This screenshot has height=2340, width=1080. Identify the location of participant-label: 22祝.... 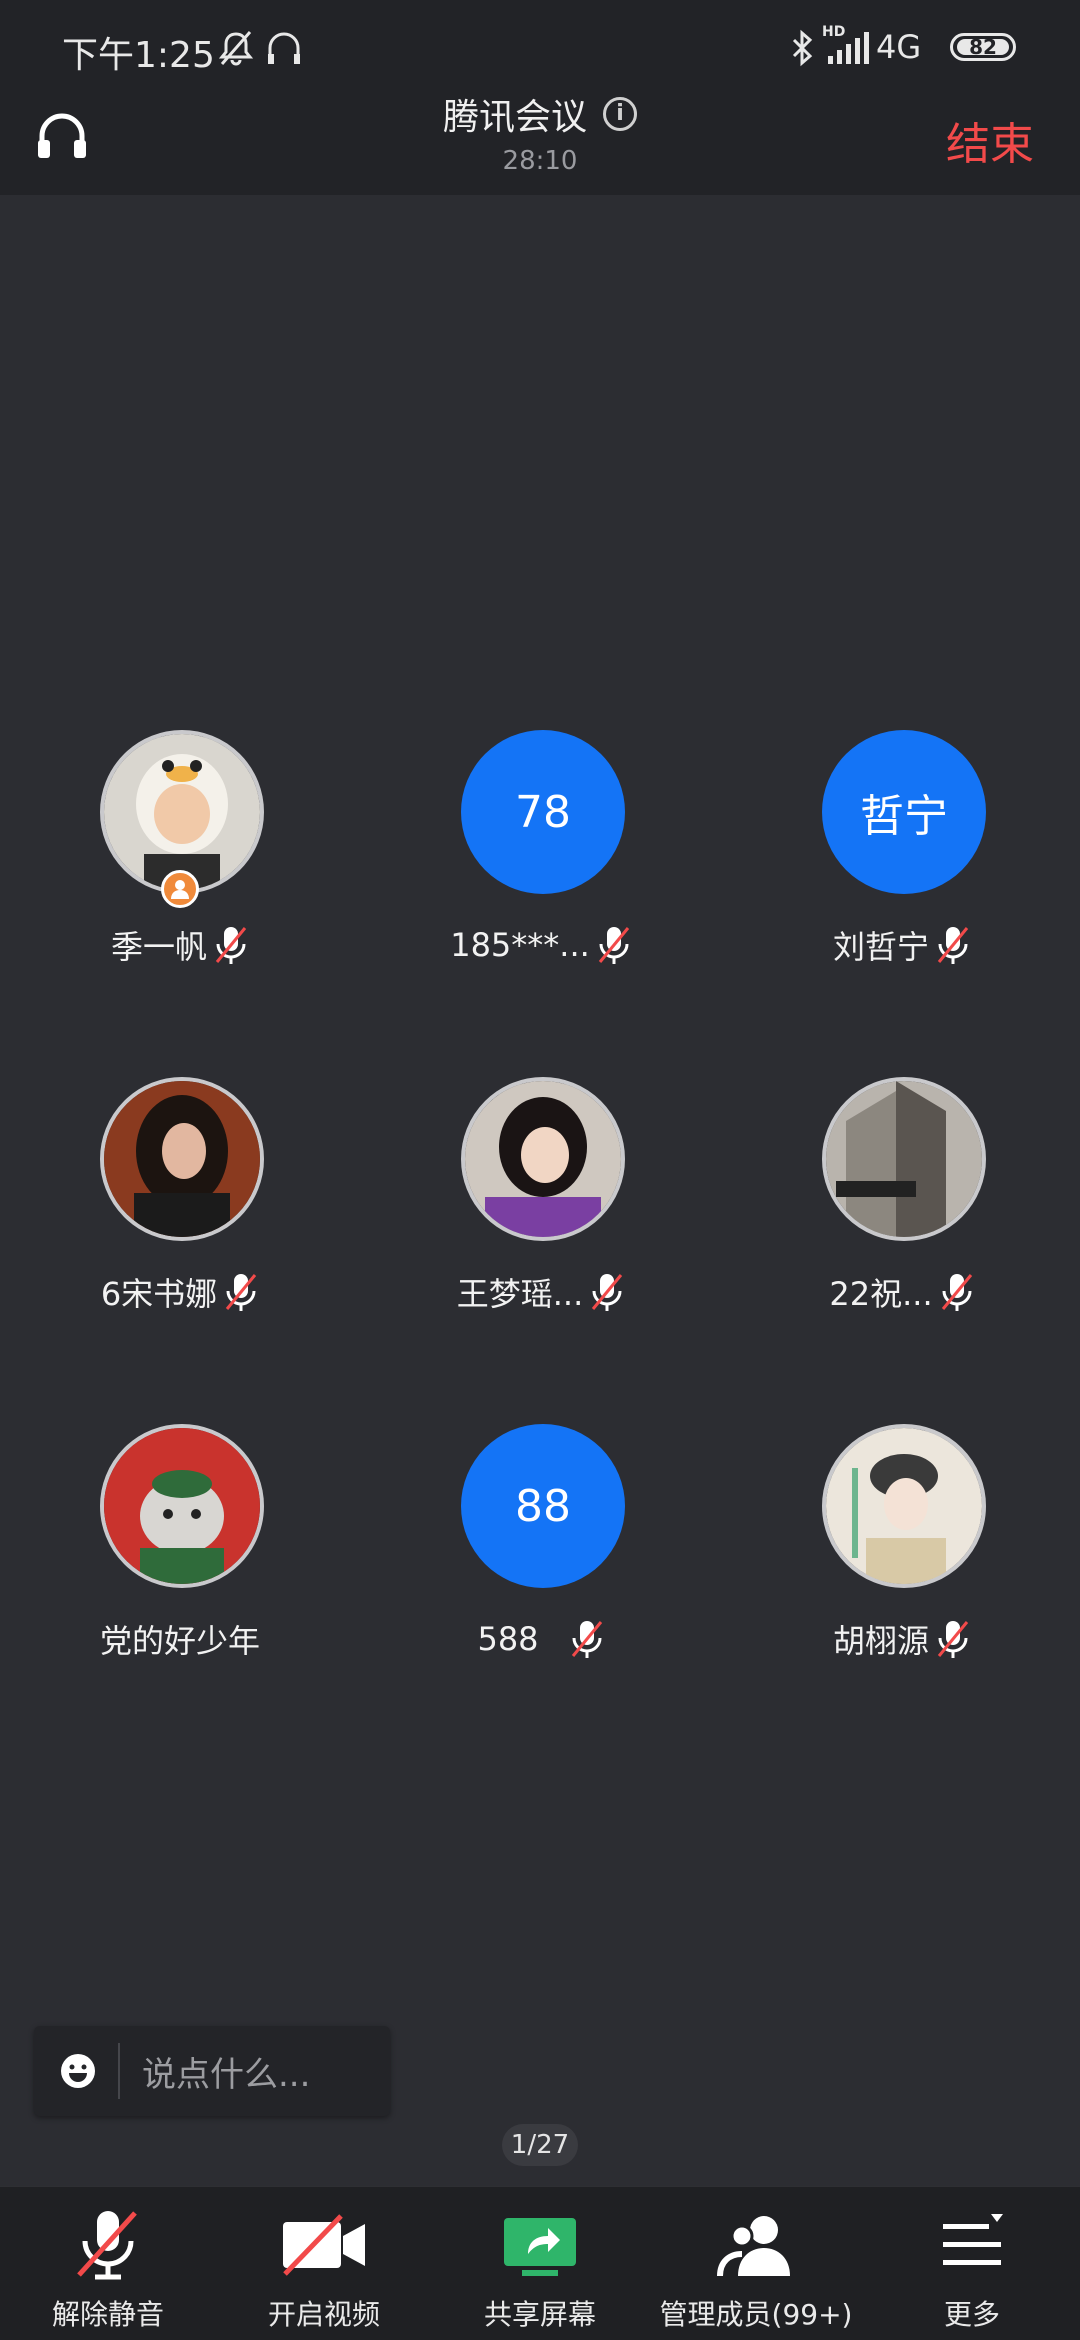
(902, 1292).